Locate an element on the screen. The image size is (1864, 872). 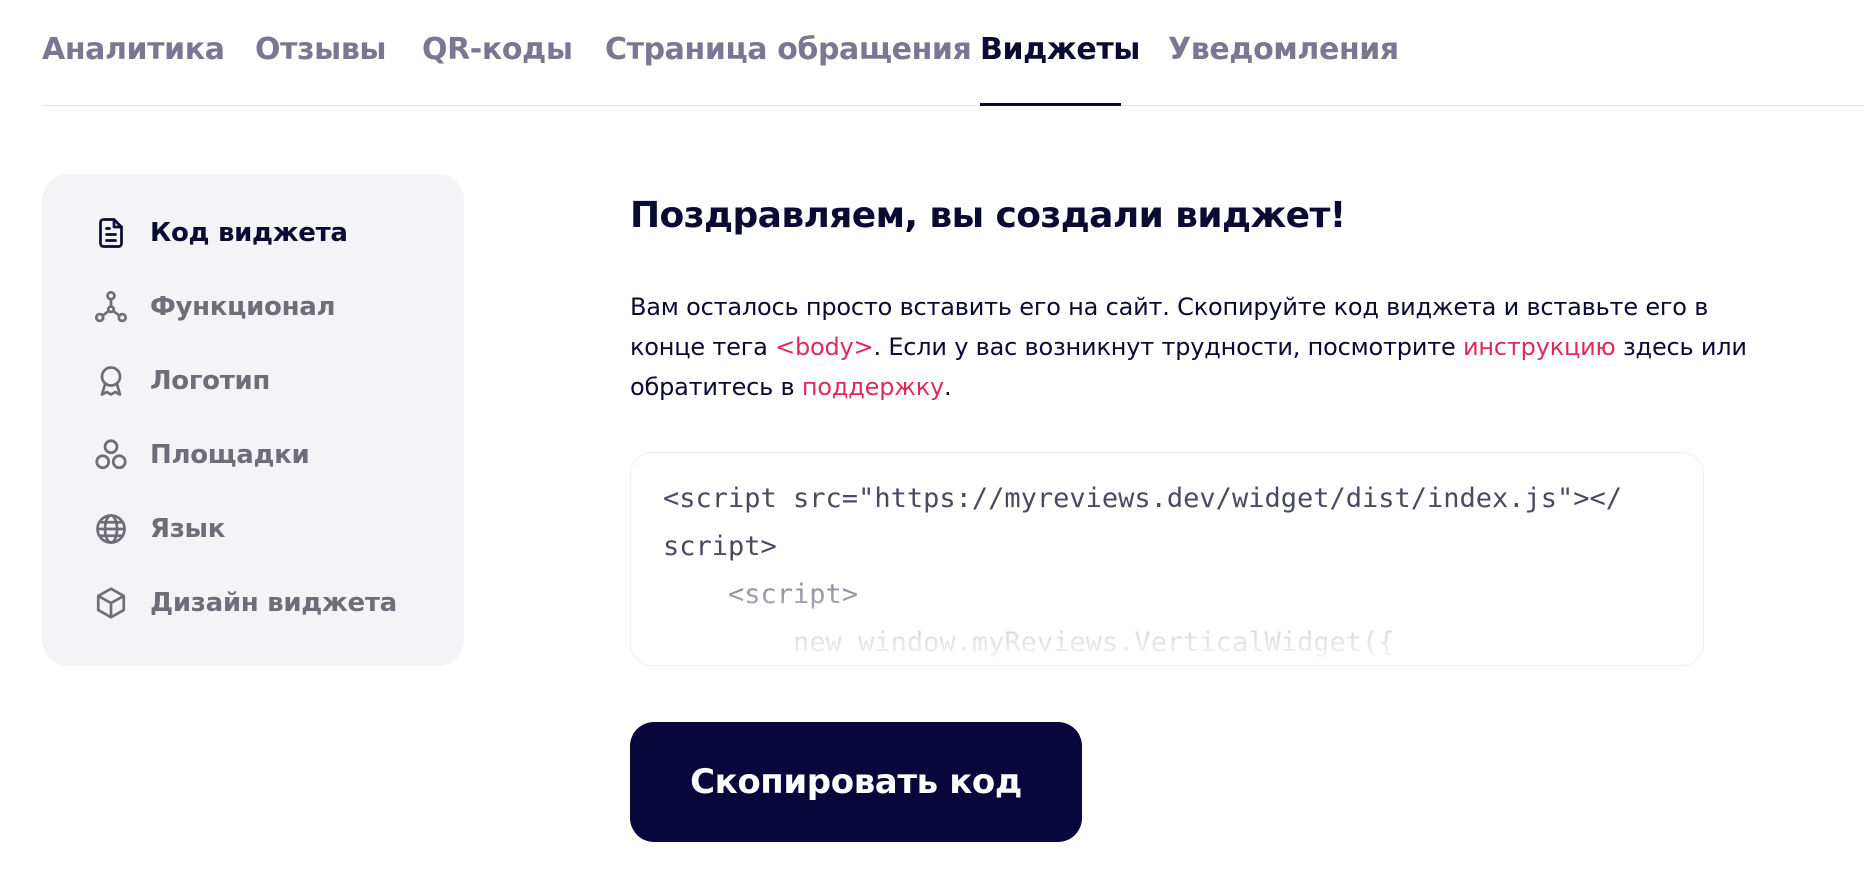
sidebar-item-label: Площадки is located at coordinates (230, 455).